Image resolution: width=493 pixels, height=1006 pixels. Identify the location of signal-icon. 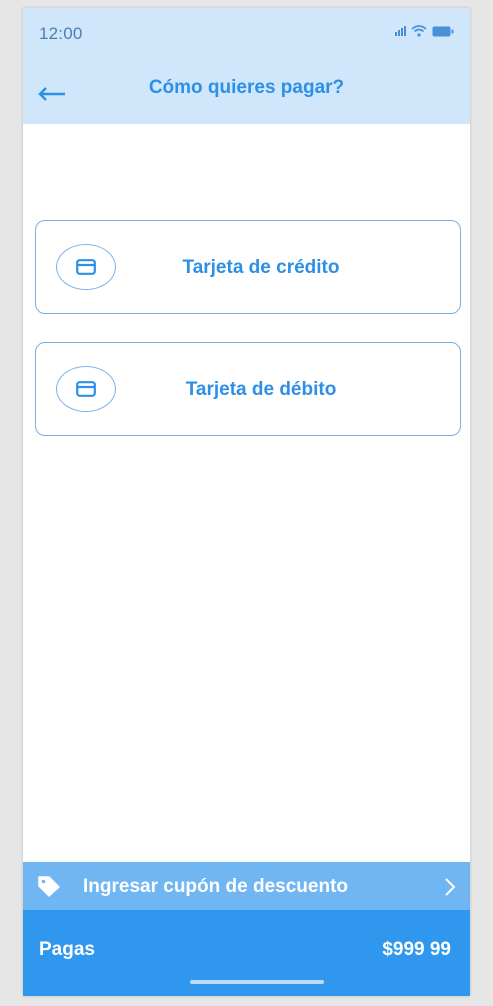
(400, 31).